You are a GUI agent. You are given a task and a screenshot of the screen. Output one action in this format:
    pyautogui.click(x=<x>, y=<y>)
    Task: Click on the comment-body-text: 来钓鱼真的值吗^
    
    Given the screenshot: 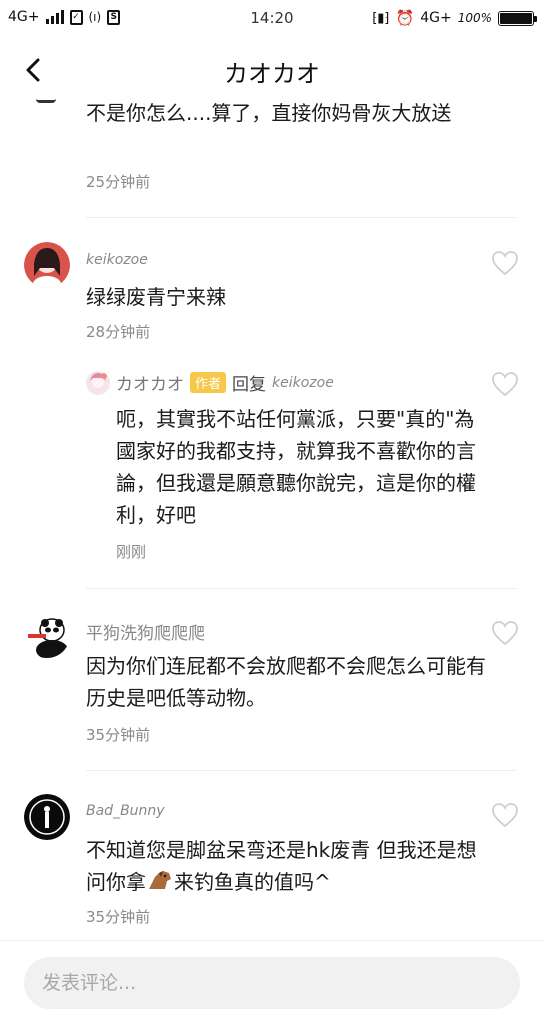 What is the action you would take?
    pyautogui.click(x=252, y=882)
    